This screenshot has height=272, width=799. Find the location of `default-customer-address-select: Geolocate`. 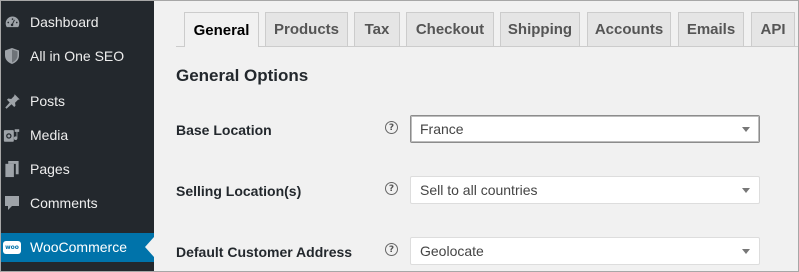

default-customer-address-select: Geolocate is located at coordinates (585, 251).